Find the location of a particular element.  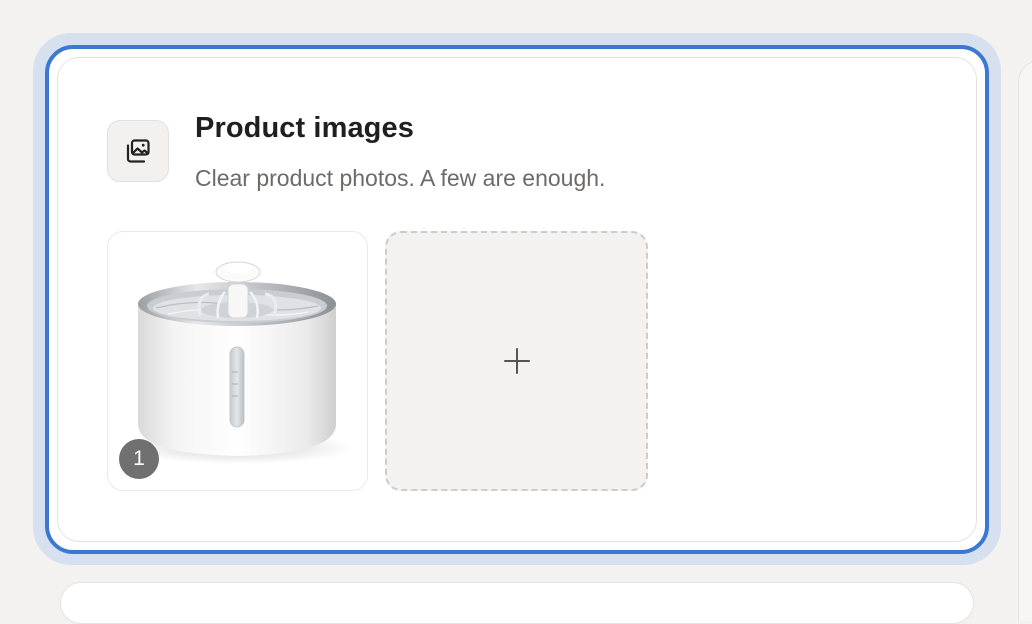

section-subtitle: Clear product photos. A few are enough. is located at coordinates (400, 178).